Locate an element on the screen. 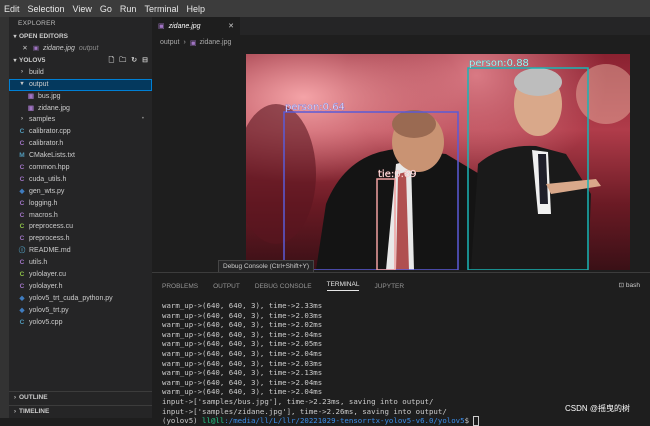 This screenshot has height=426, width=650. menu-item-go: Go is located at coordinates (106, 9).